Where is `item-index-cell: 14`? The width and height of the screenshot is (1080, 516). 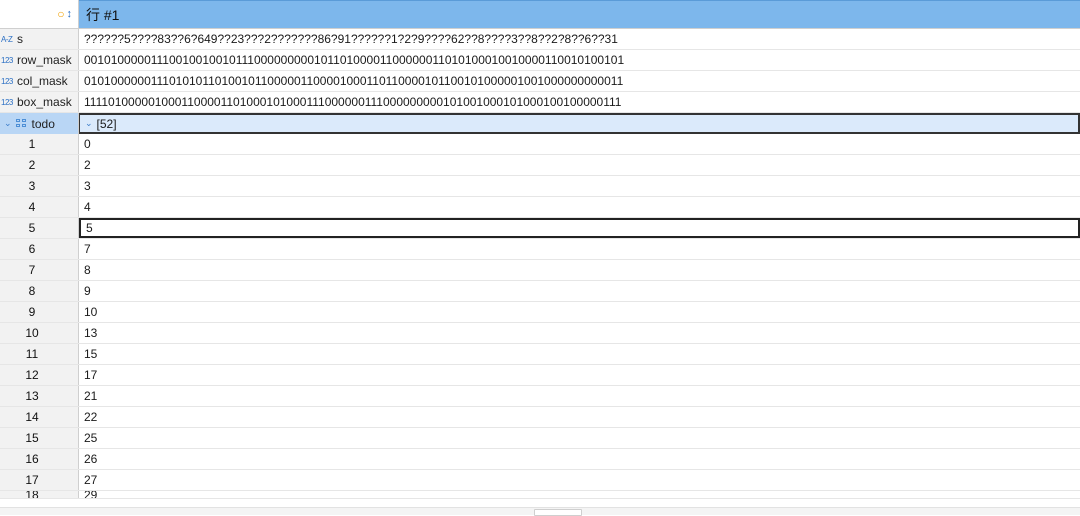
item-index-cell: 14 is located at coordinates (39, 417).